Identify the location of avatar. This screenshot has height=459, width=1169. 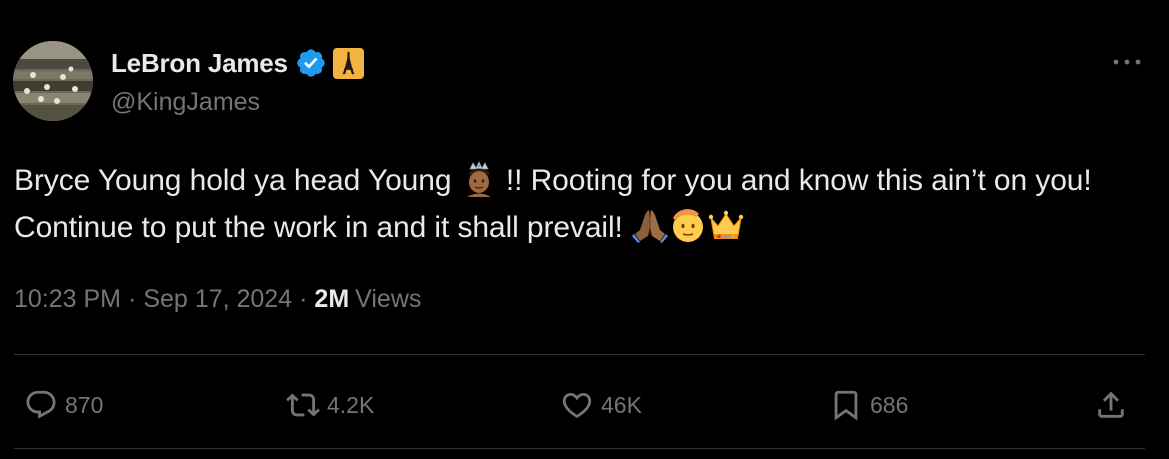
(53, 81).